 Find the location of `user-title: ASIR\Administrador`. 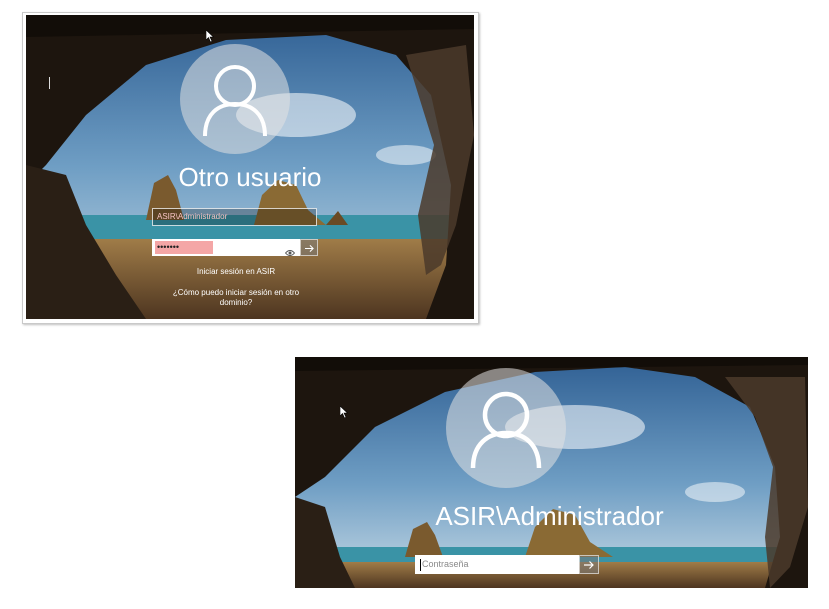

user-title: ASIR\Administrador is located at coordinates (549, 516).